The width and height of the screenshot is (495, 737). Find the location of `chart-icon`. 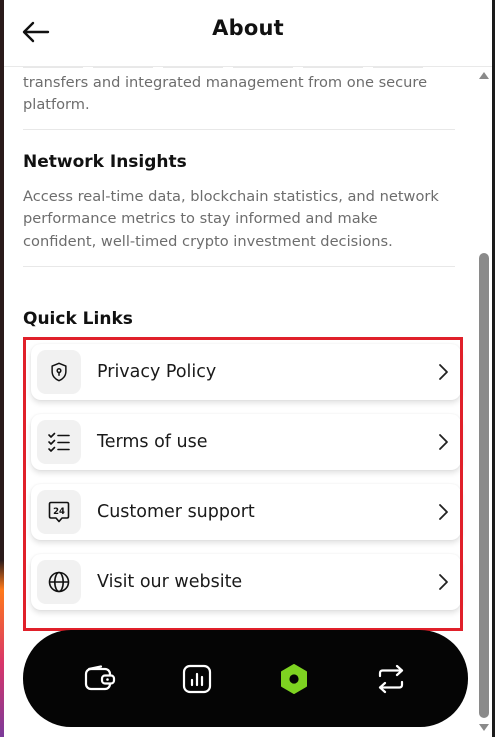

chart-icon is located at coordinates (196, 678).